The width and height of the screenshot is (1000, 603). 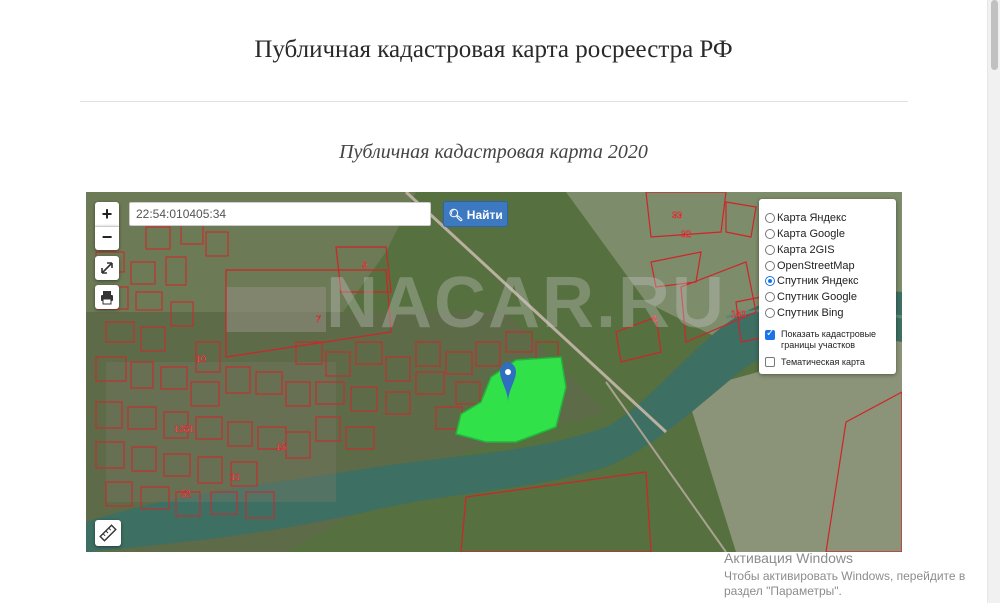 I want to click on layer-option: Спутник Google, so click(x=811, y=297).